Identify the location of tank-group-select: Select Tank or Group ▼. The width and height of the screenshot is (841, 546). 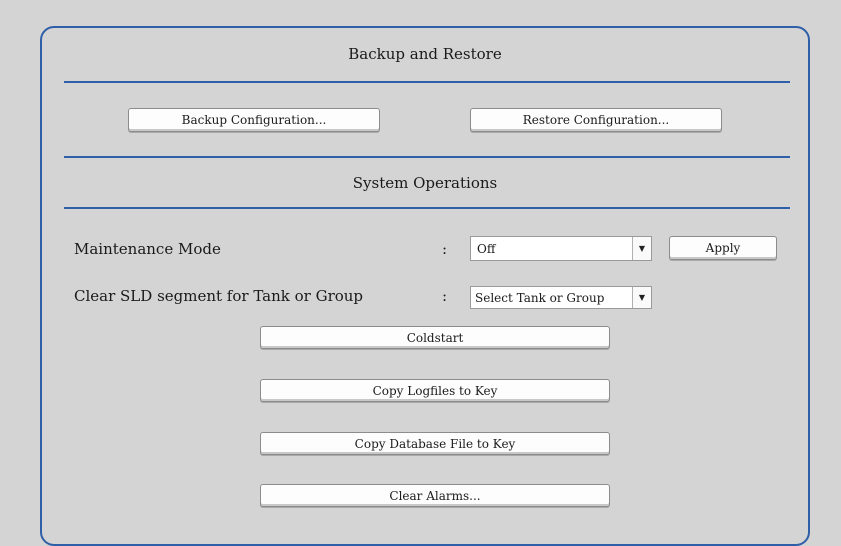
(561, 297).